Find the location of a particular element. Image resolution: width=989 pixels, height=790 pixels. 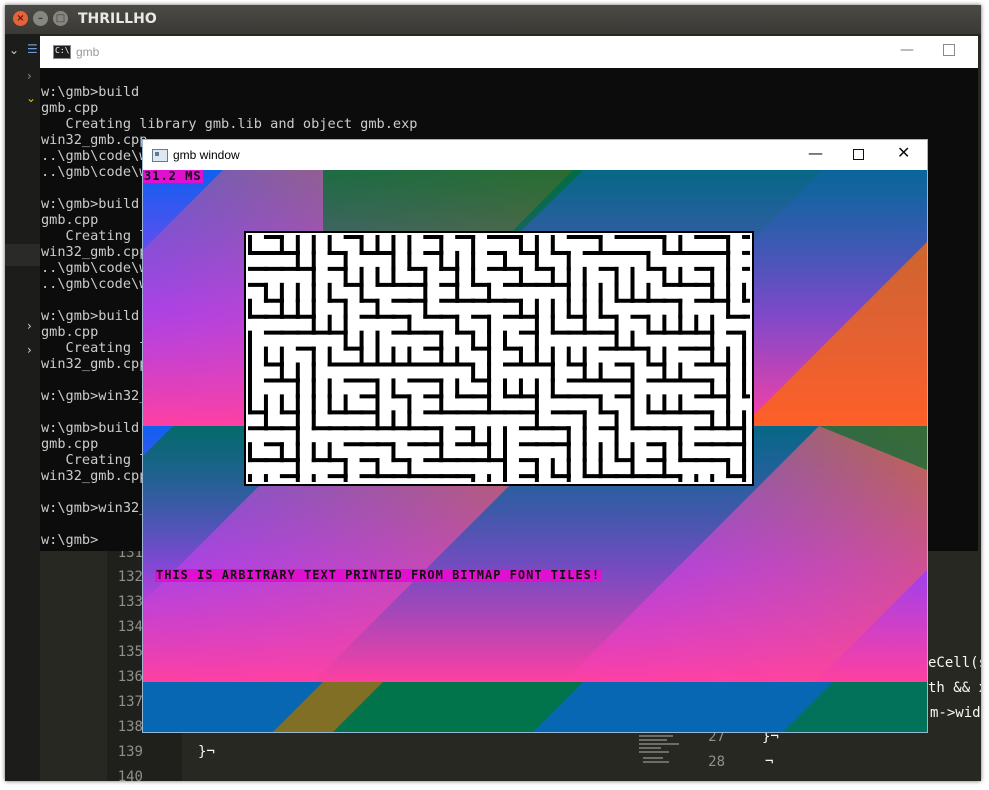

minimize-window-button: – is located at coordinates (40, 18).